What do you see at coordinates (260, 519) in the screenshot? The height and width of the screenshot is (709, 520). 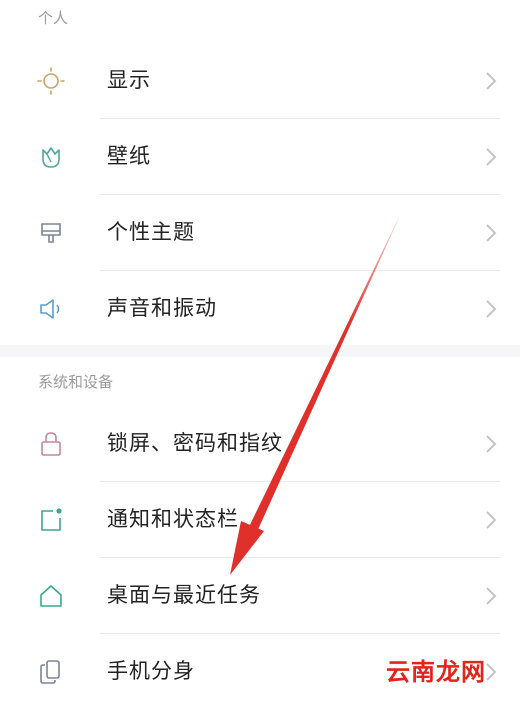 I see `settings-item-notifications: 通知和状态栏` at bounding box center [260, 519].